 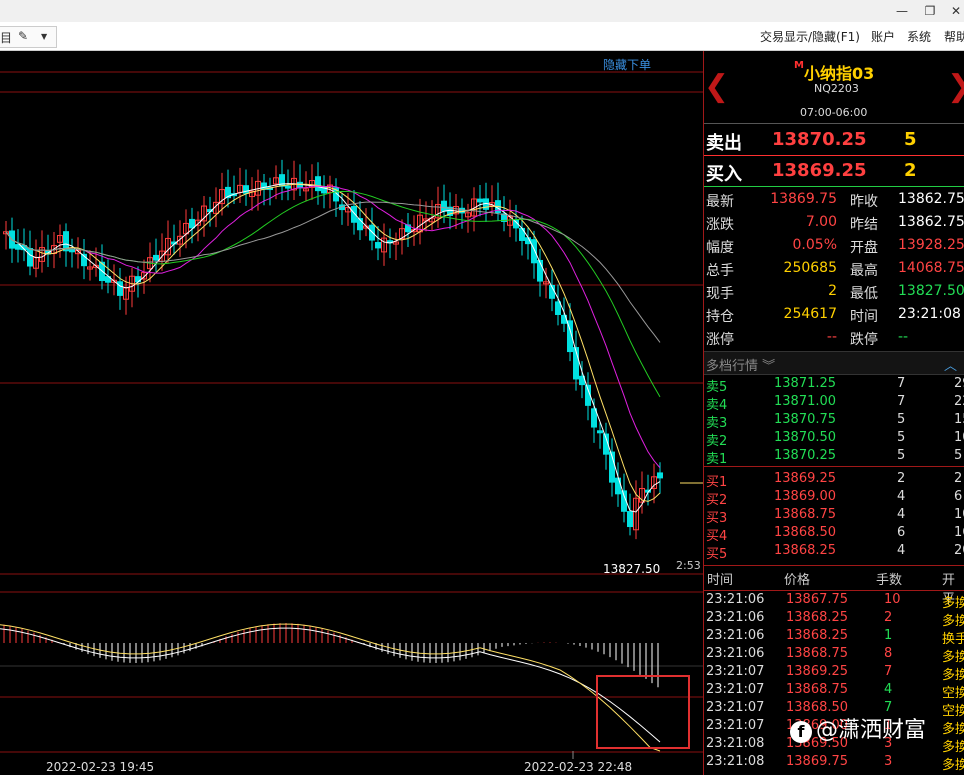 I want to click on pen-icon: ✎, so click(x=23, y=36).